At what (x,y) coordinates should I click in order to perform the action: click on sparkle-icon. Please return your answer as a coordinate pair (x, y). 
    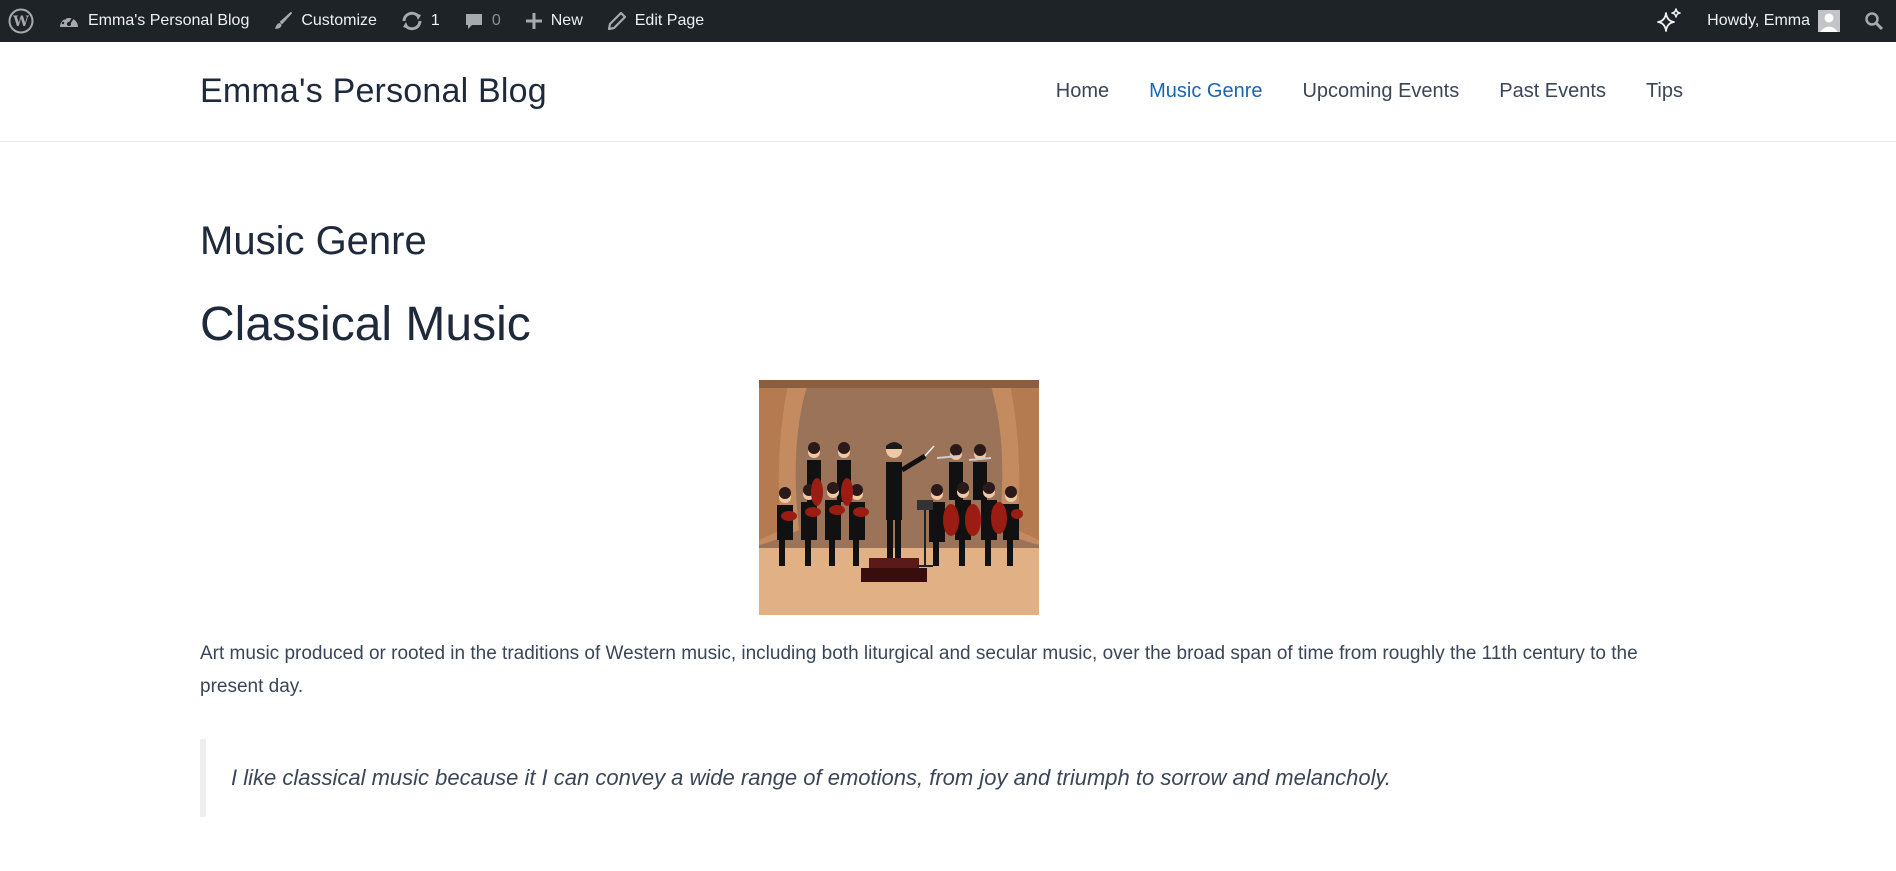
    Looking at the image, I should click on (1669, 21).